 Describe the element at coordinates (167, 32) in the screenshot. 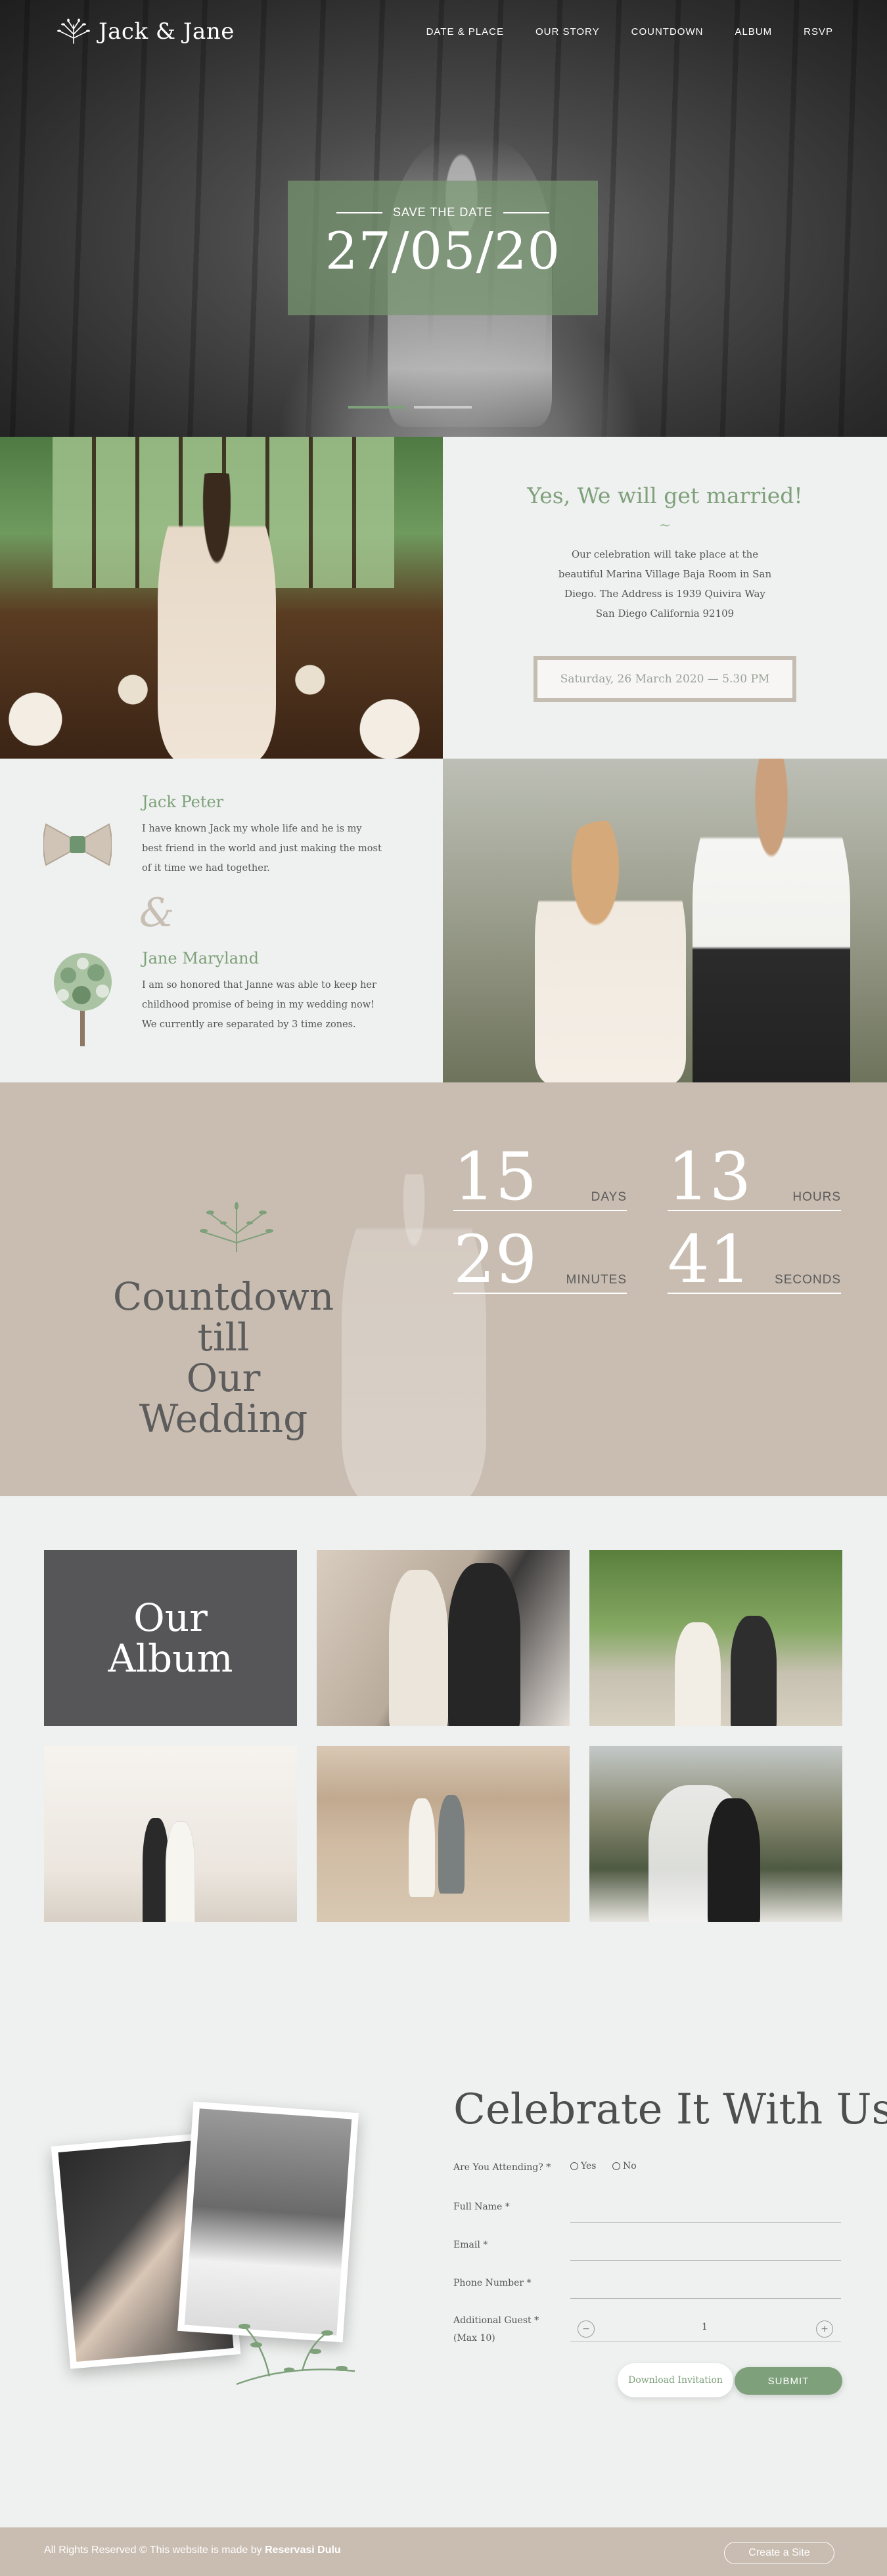

I see `logo-text: Jack & Jane` at that location.